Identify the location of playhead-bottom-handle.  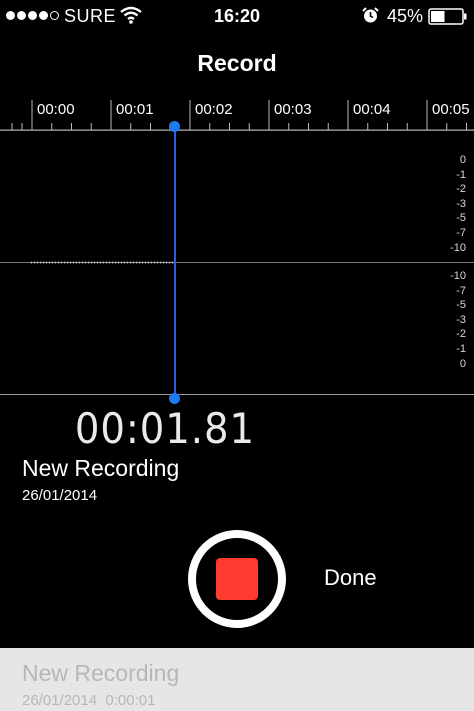
(174, 398).